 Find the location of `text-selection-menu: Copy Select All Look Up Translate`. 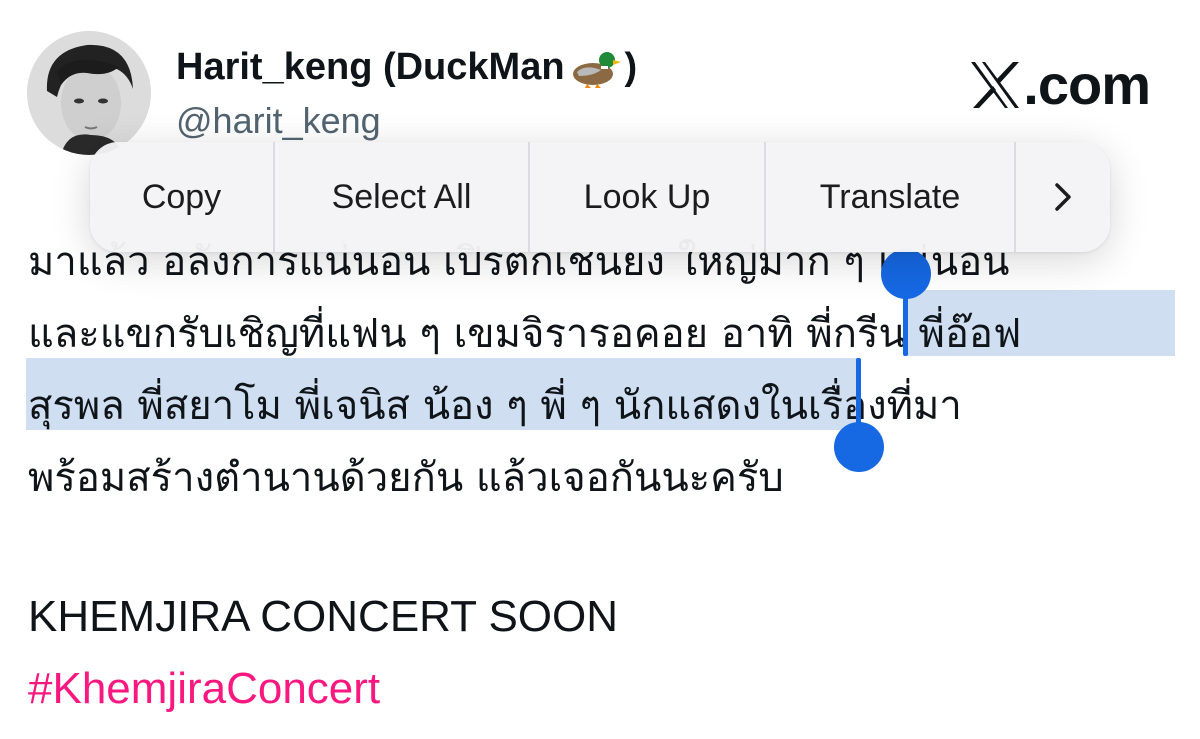

text-selection-menu: Copy Select All Look Up Translate is located at coordinates (600, 197).